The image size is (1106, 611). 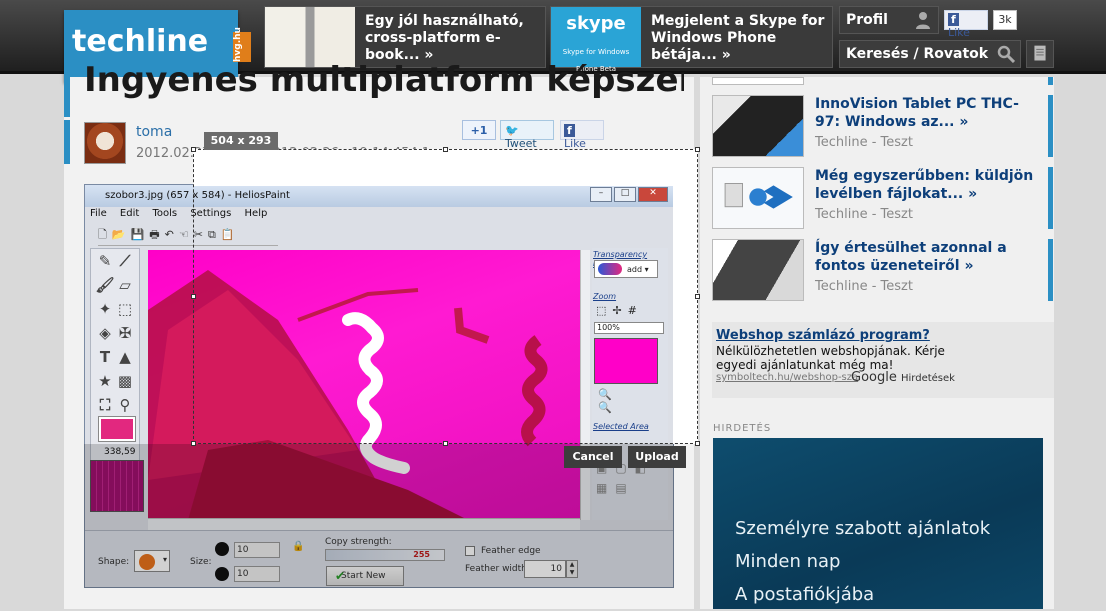 I want to click on ads-suffix: Hirdetések, so click(x=927, y=378).